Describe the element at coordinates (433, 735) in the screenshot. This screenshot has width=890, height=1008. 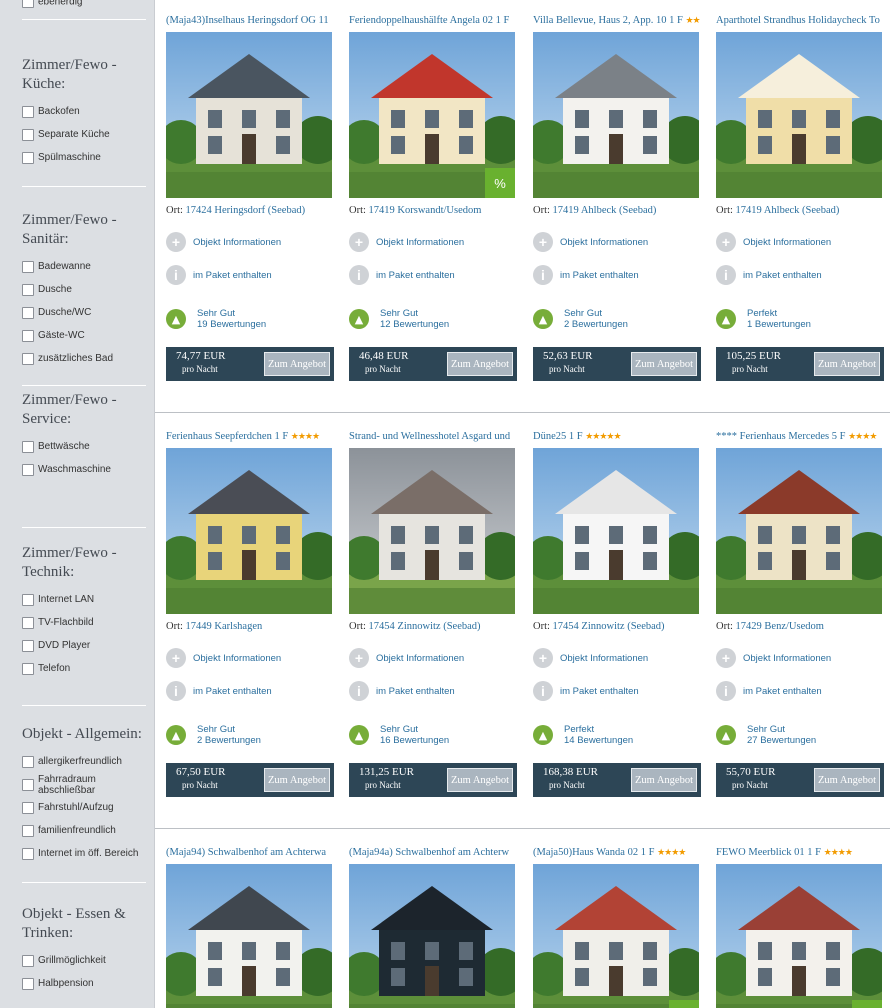
I see `review-rating: ▲ Sehr Gut 16 Bewertungen` at that location.